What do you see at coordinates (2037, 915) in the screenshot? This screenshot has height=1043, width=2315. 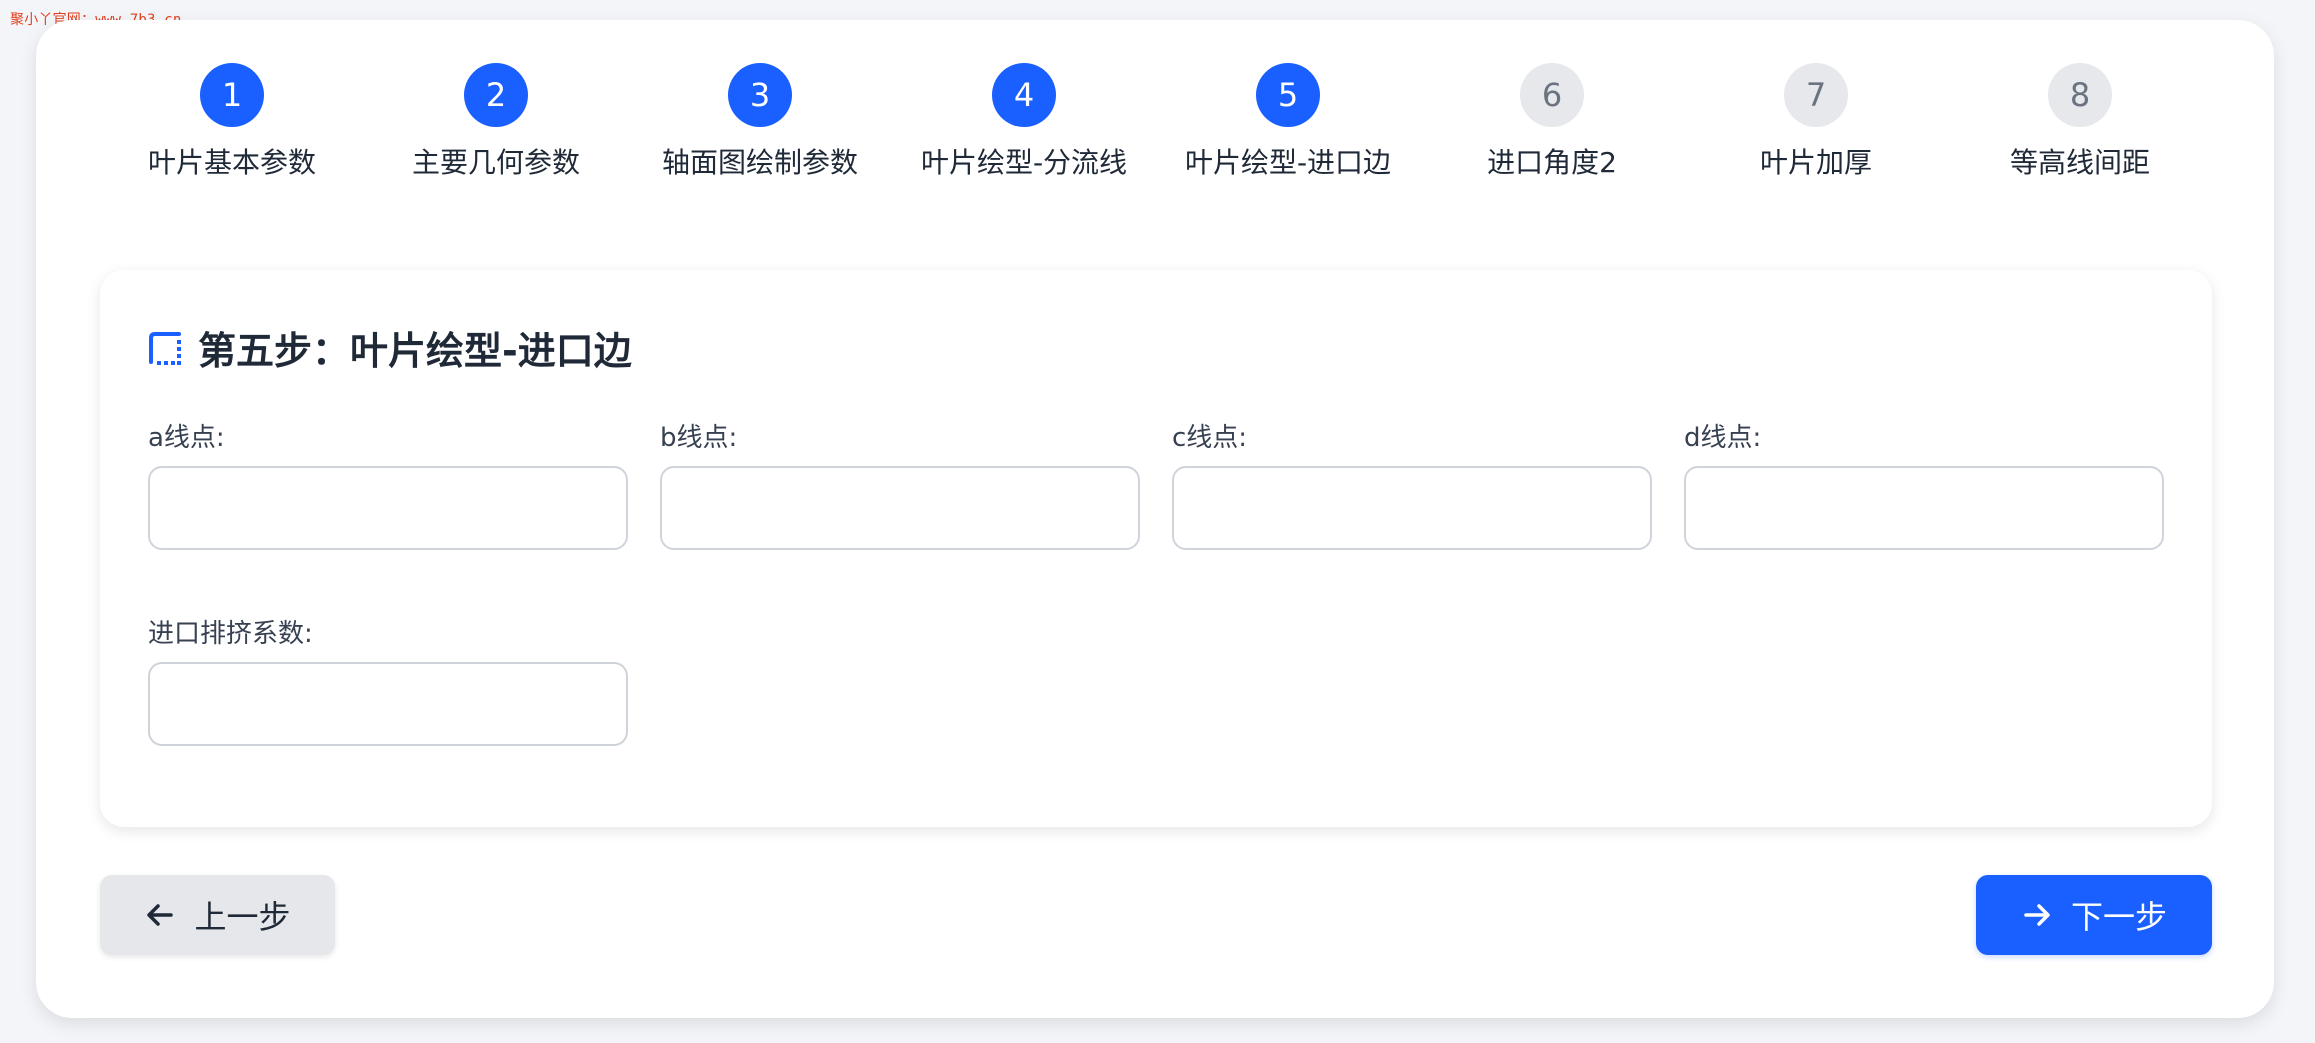 I see `arrow-right-icon` at bounding box center [2037, 915].